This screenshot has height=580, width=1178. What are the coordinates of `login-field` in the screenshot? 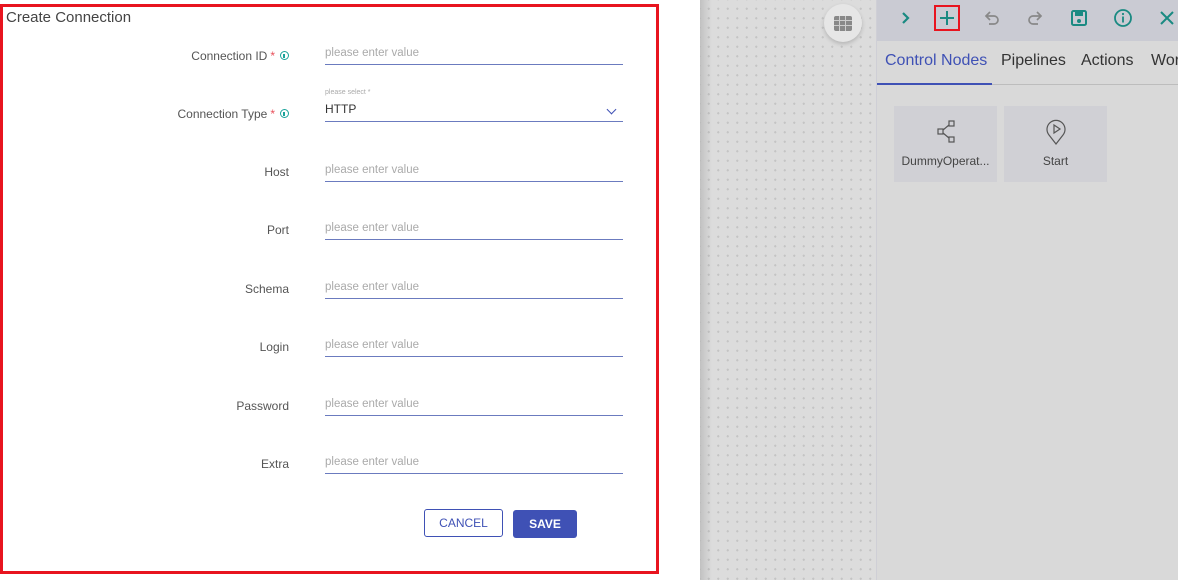 It's located at (474, 345).